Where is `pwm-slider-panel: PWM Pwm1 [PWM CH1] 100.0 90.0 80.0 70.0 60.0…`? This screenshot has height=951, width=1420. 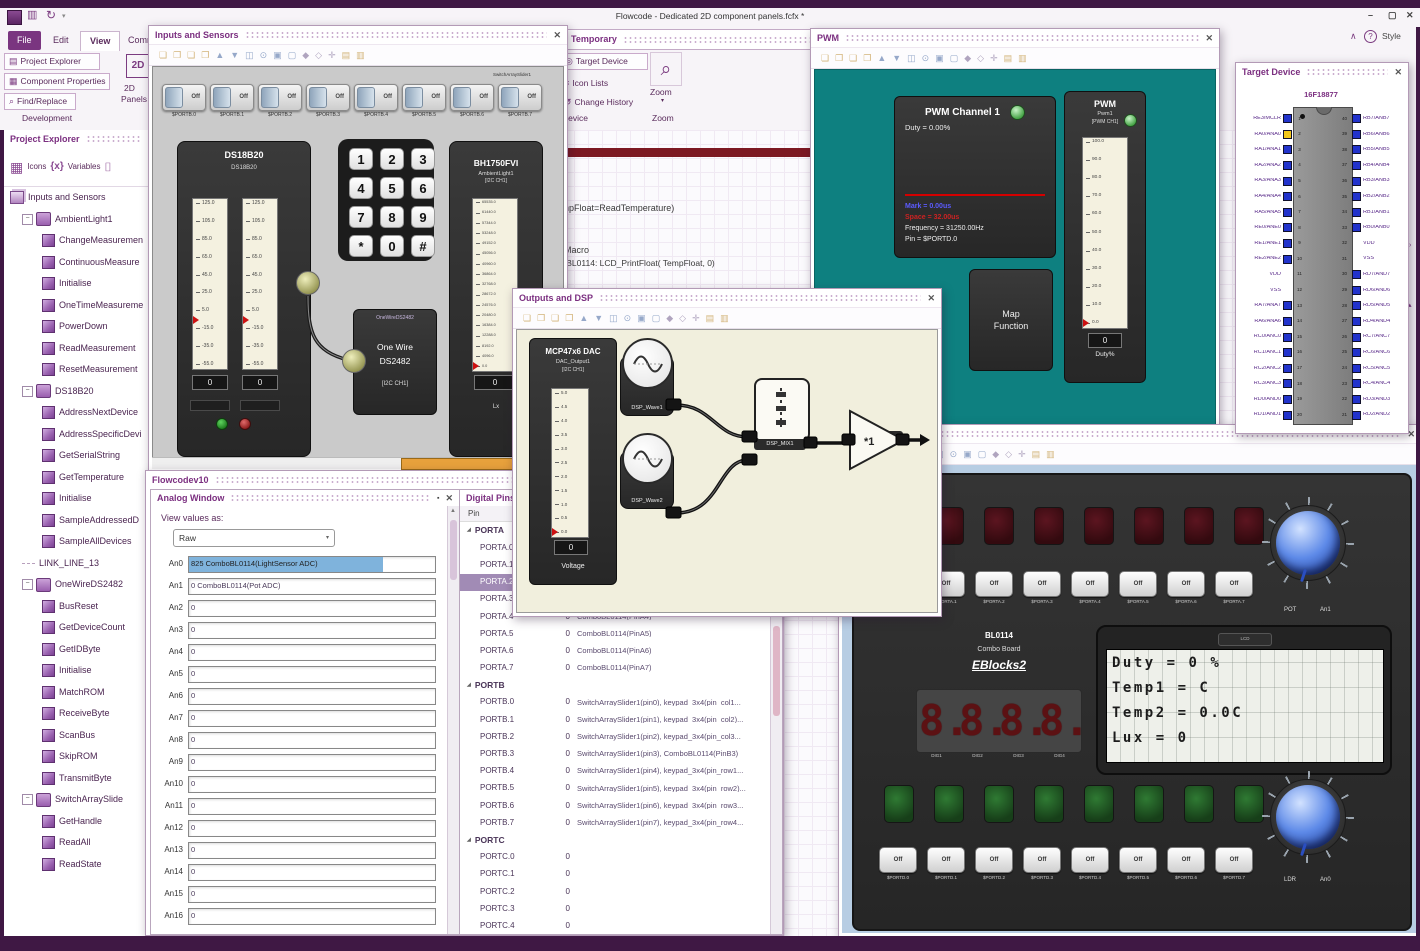
pwm-slider-panel: PWM Pwm1 [PWM CH1] 100.0 90.0 80.0 70.0 60.0… is located at coordinates (1105, 237).